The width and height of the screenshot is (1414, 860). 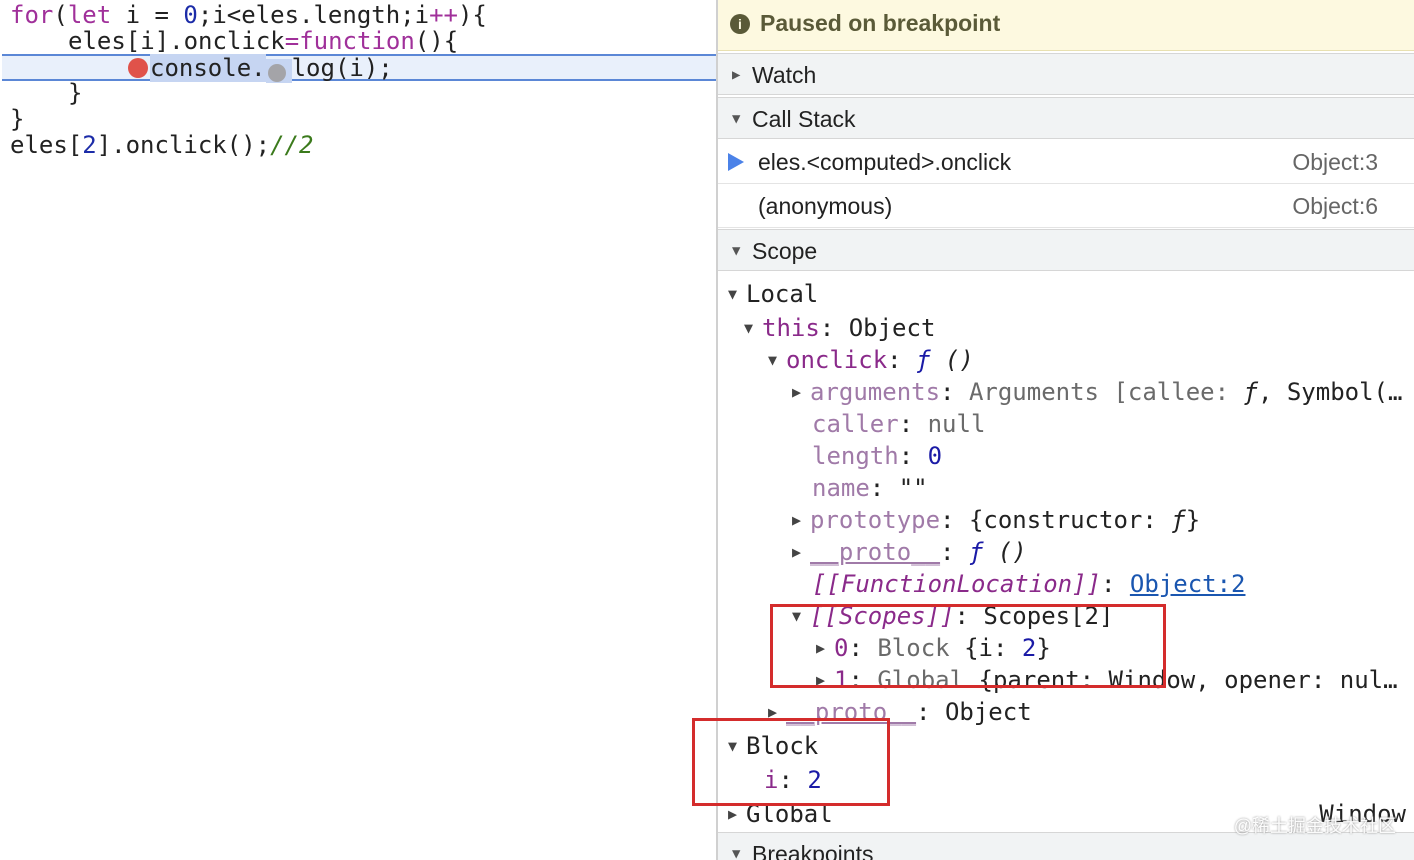 What do you see at coordinates (855, 424) in the screenshot?
I see `prop-key: caller` at bounding box center [855, 424].